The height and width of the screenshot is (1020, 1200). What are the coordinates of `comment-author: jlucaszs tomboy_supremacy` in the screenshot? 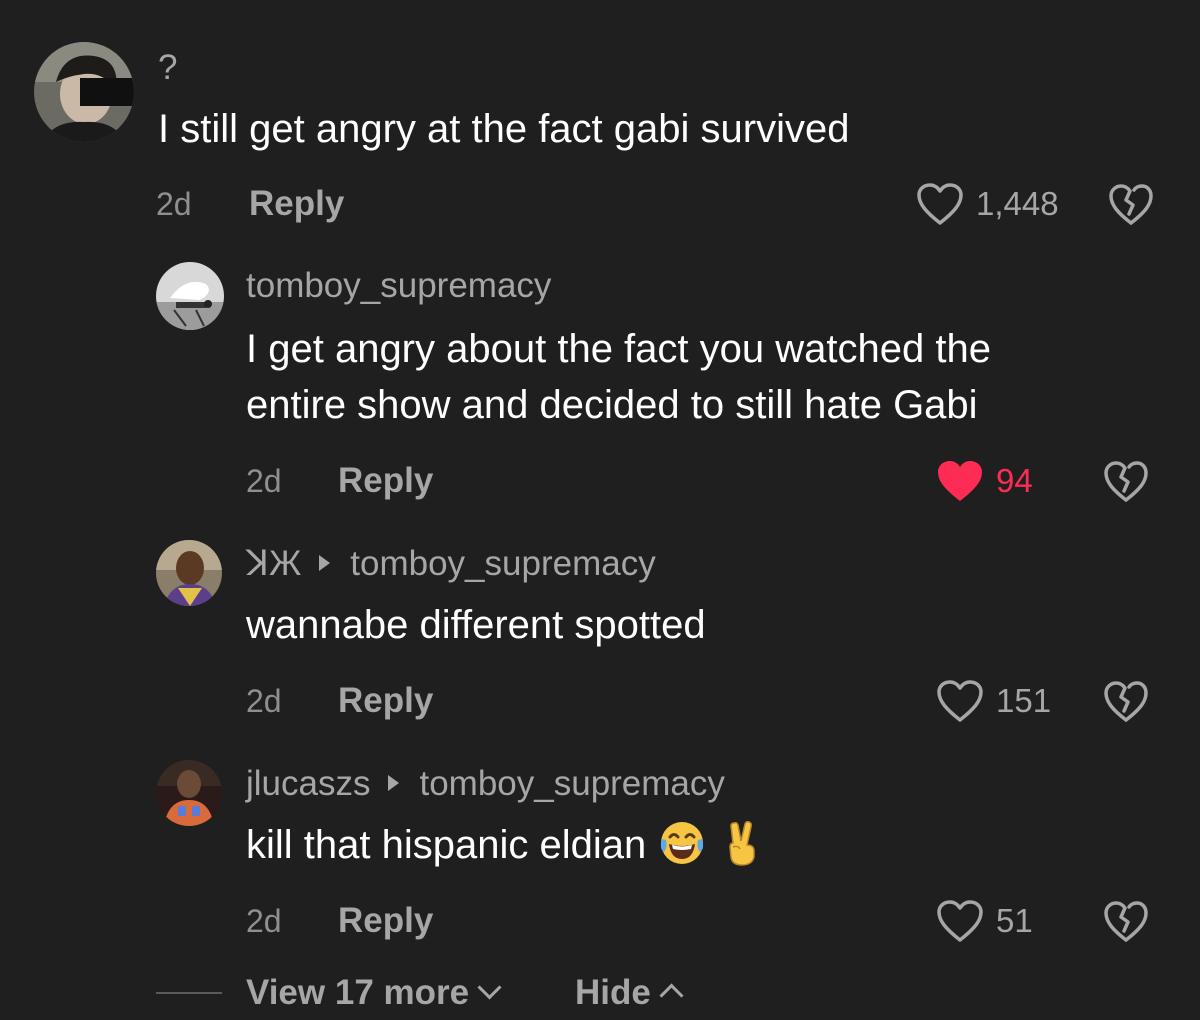 It's located at (485, 784).